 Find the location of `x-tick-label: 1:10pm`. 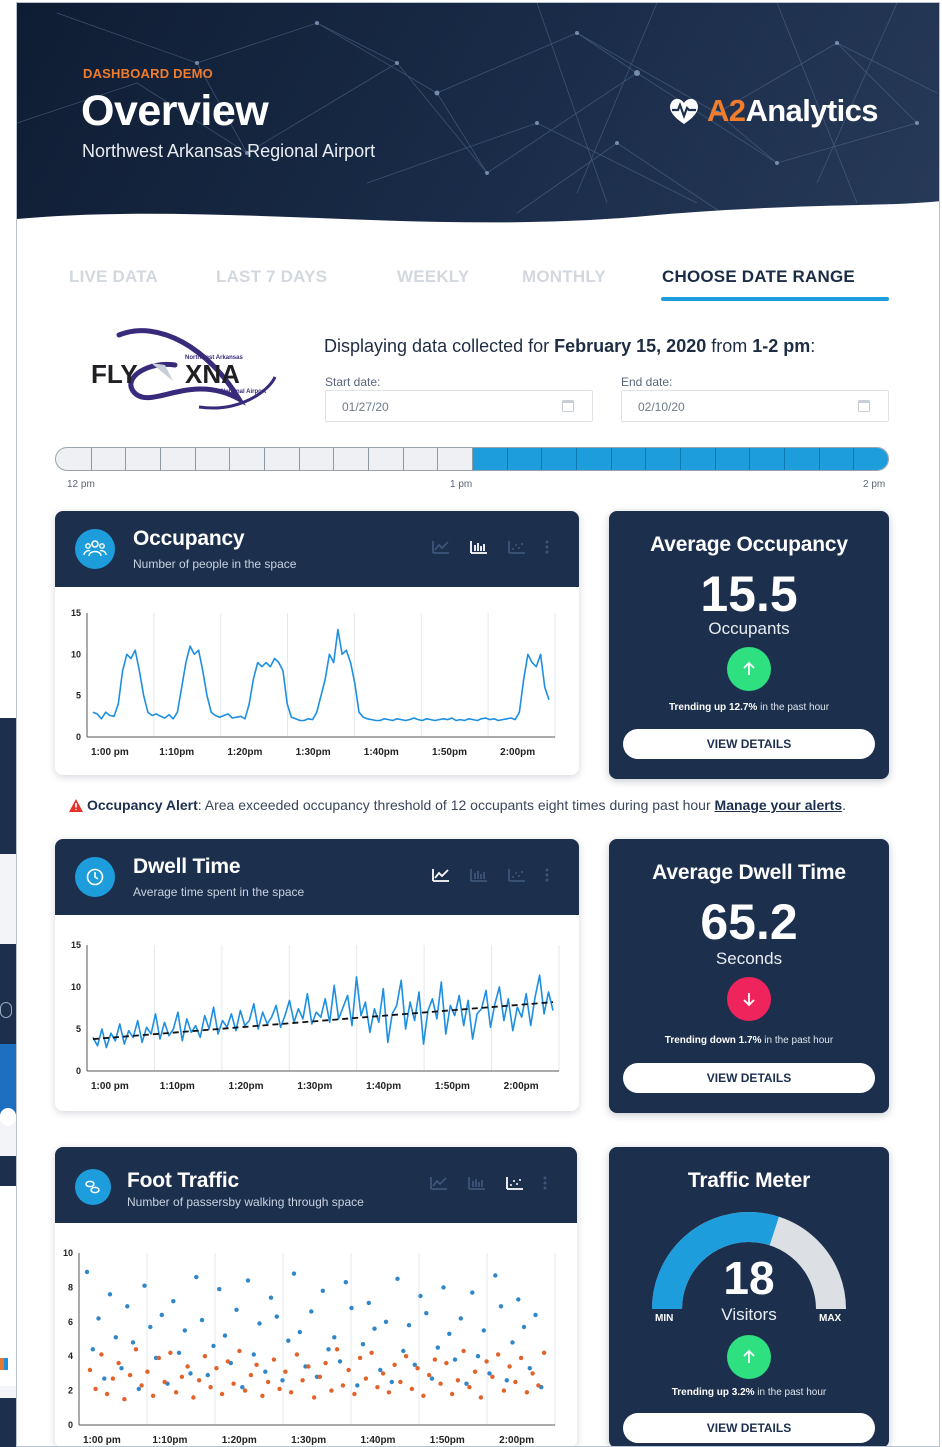

x-tick-label: 1:10pm is located at coordinates (169, 1440).